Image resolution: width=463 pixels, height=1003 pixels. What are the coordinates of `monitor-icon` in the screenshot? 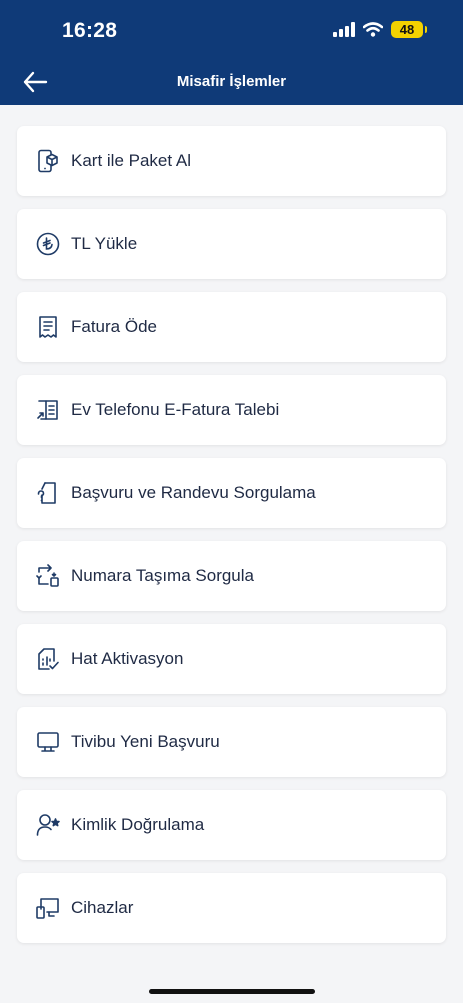 It's located at (48, 742).